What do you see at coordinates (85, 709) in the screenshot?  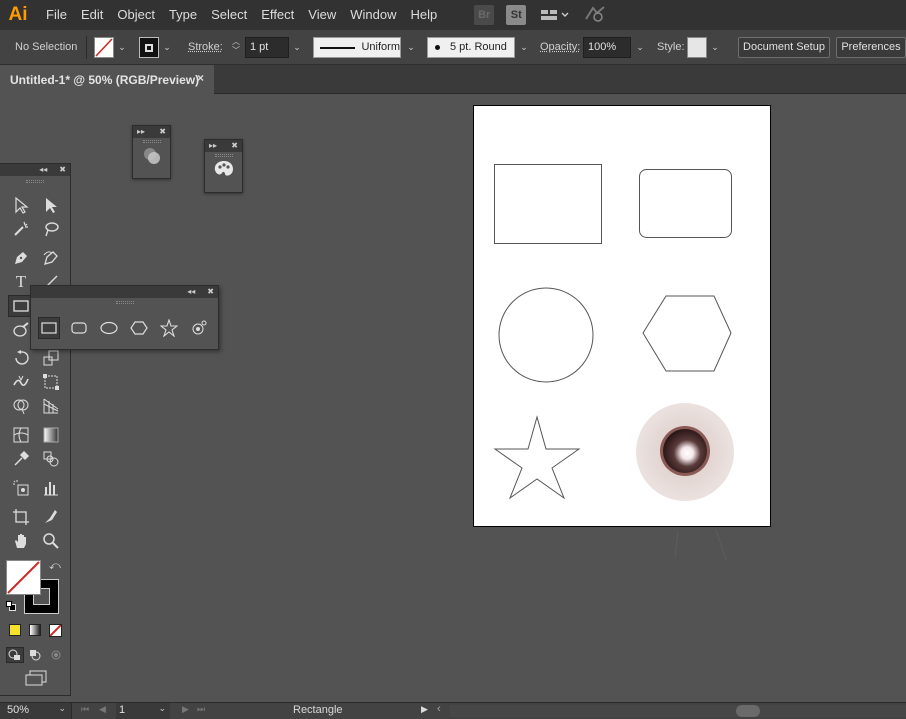 I see `first-artboard-icon: ⏮` at bounding box center [85, 709].